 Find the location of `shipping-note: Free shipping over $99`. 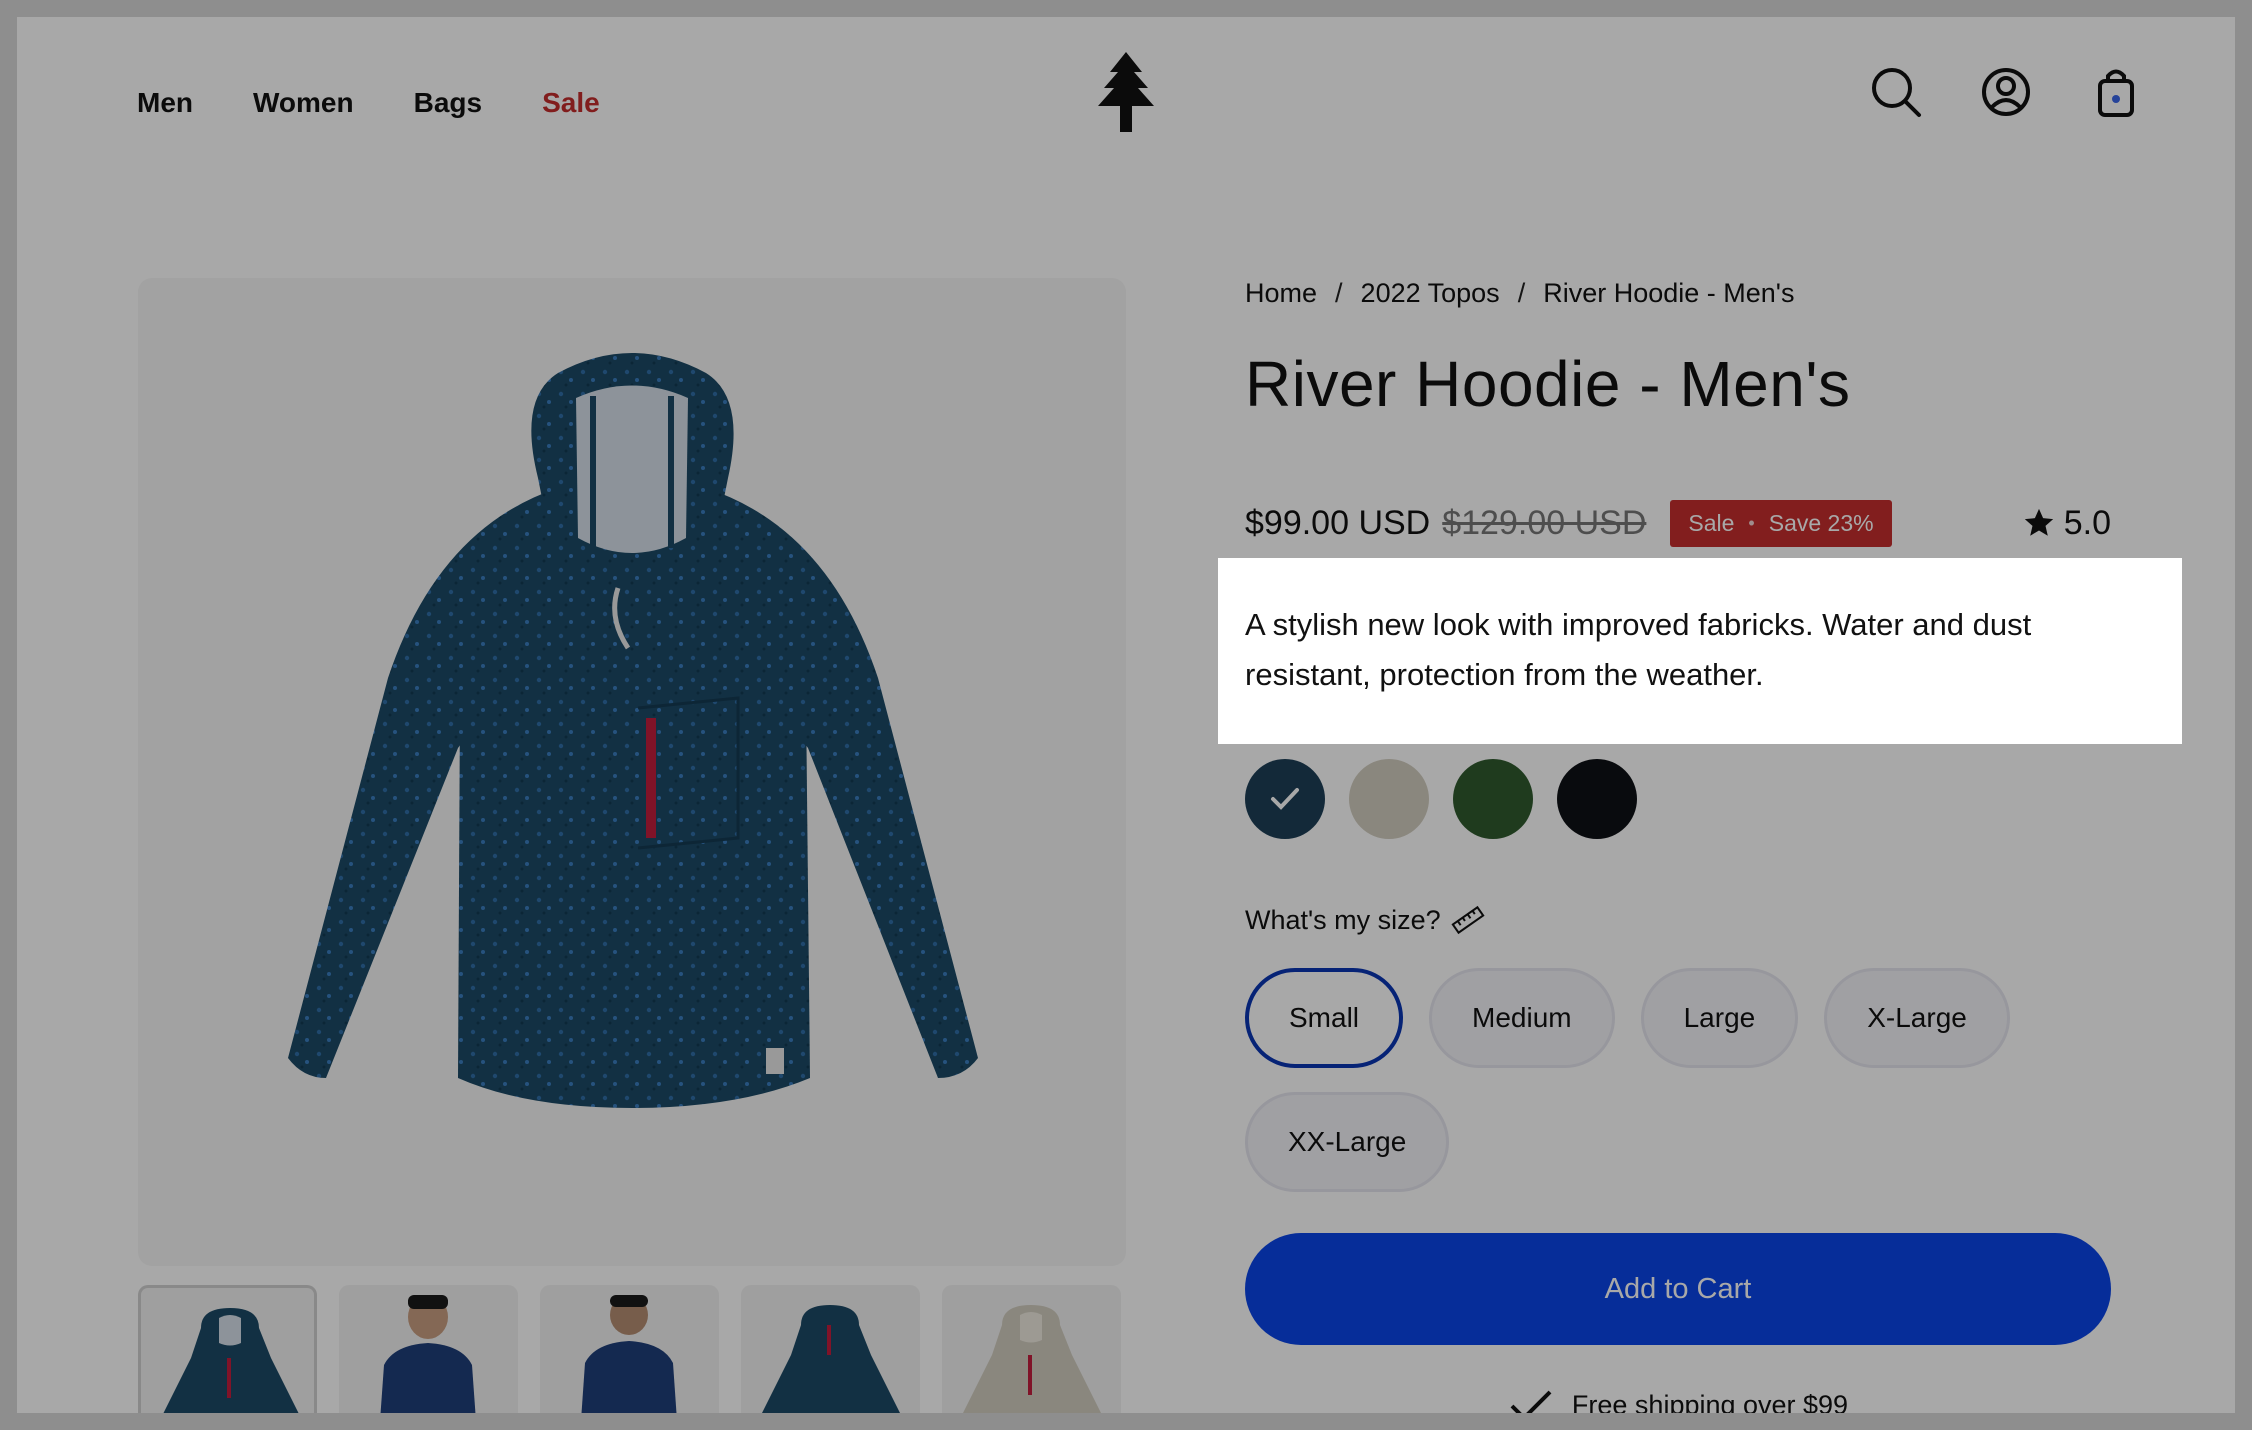

shipping-note: Free shipping over $99 is located at coordinates (1678, 1400).